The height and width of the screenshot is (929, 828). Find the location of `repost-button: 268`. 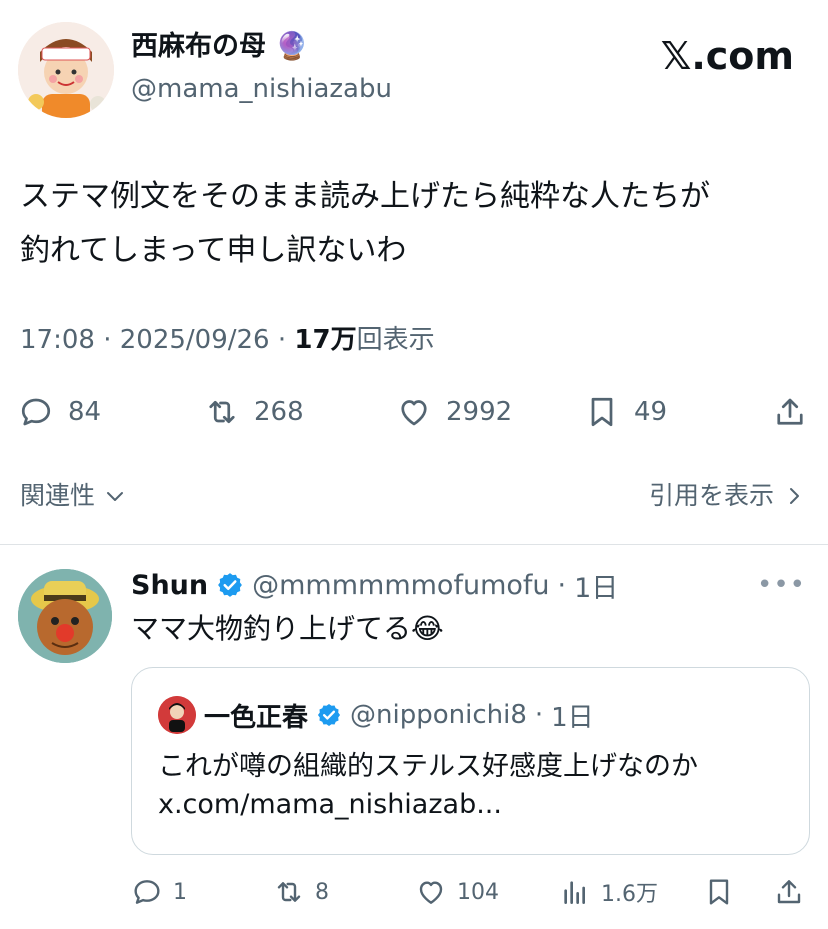

repost-button: 268 is located at coordinates (254, 412).